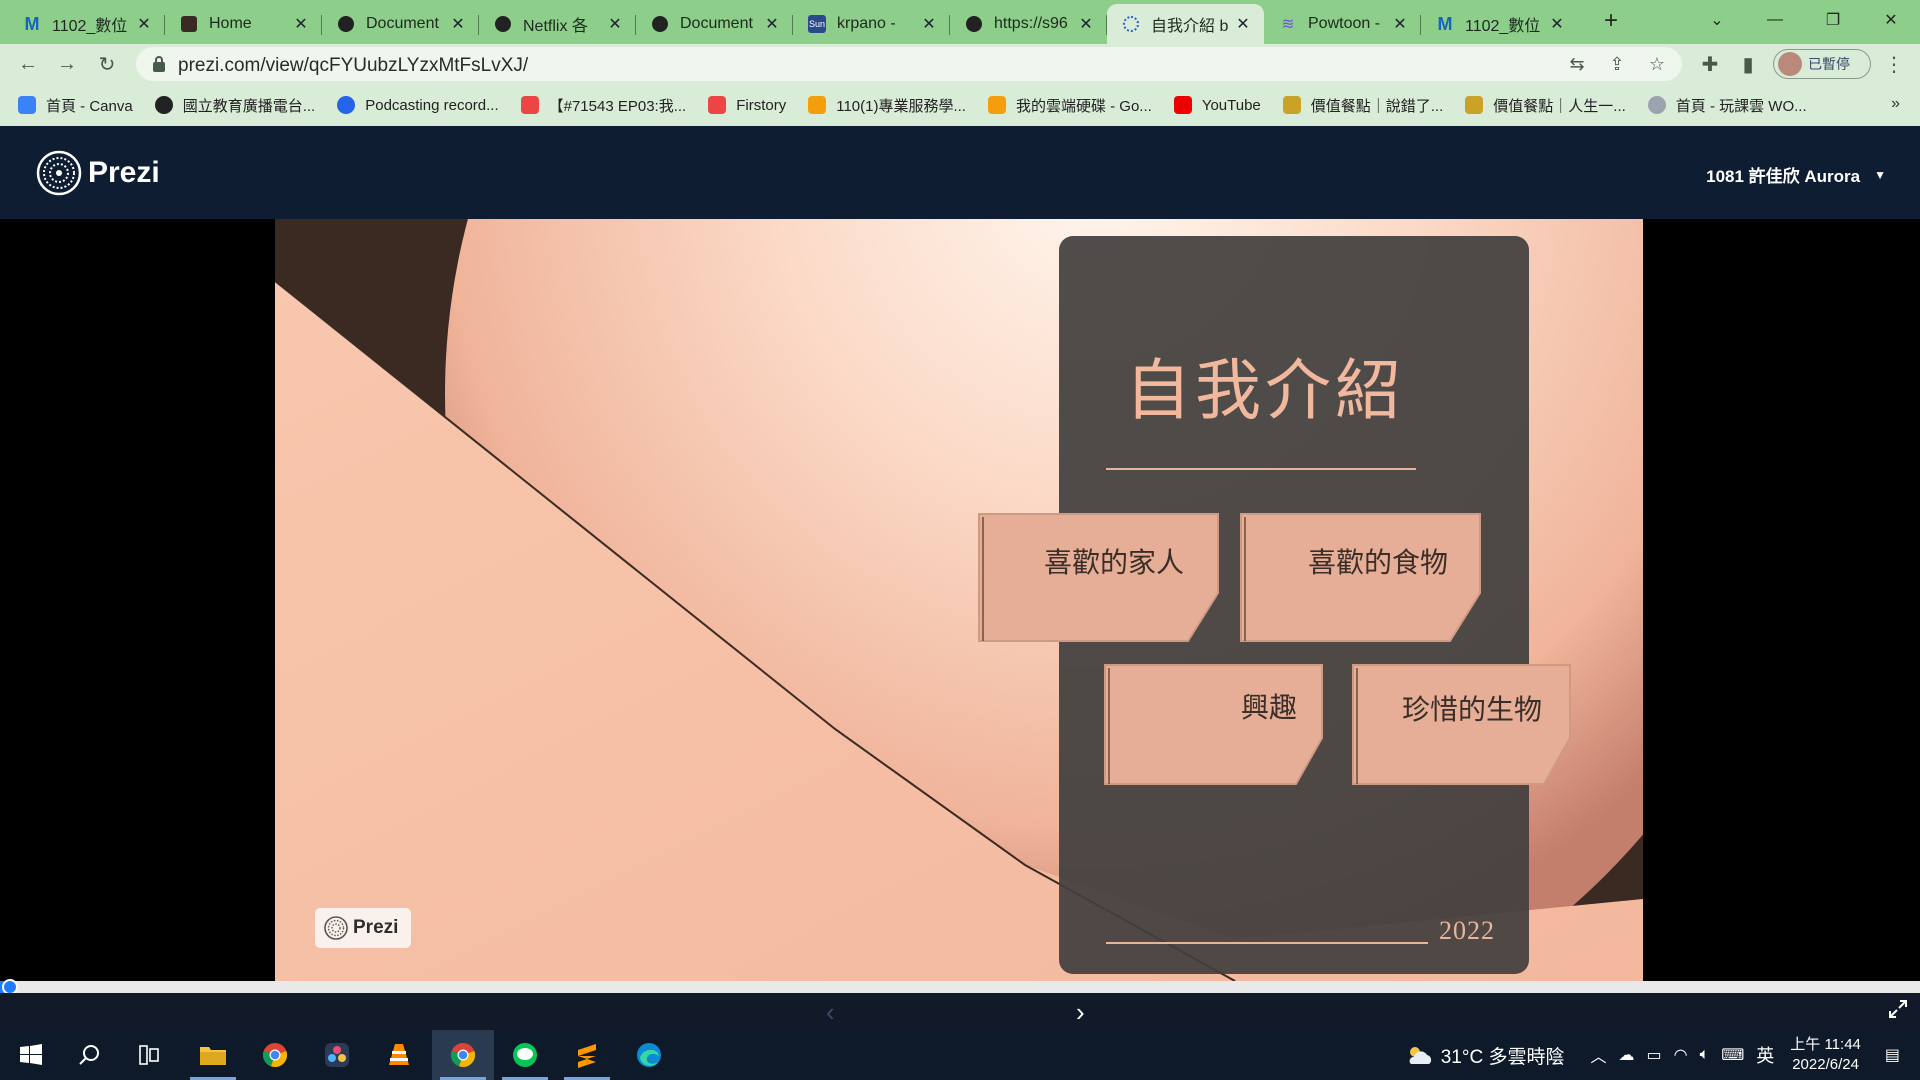 Image resolution: width=1920 pixels, height=1080 pixels. I want to click on next-step-button: ›, so click(1080, 1012).